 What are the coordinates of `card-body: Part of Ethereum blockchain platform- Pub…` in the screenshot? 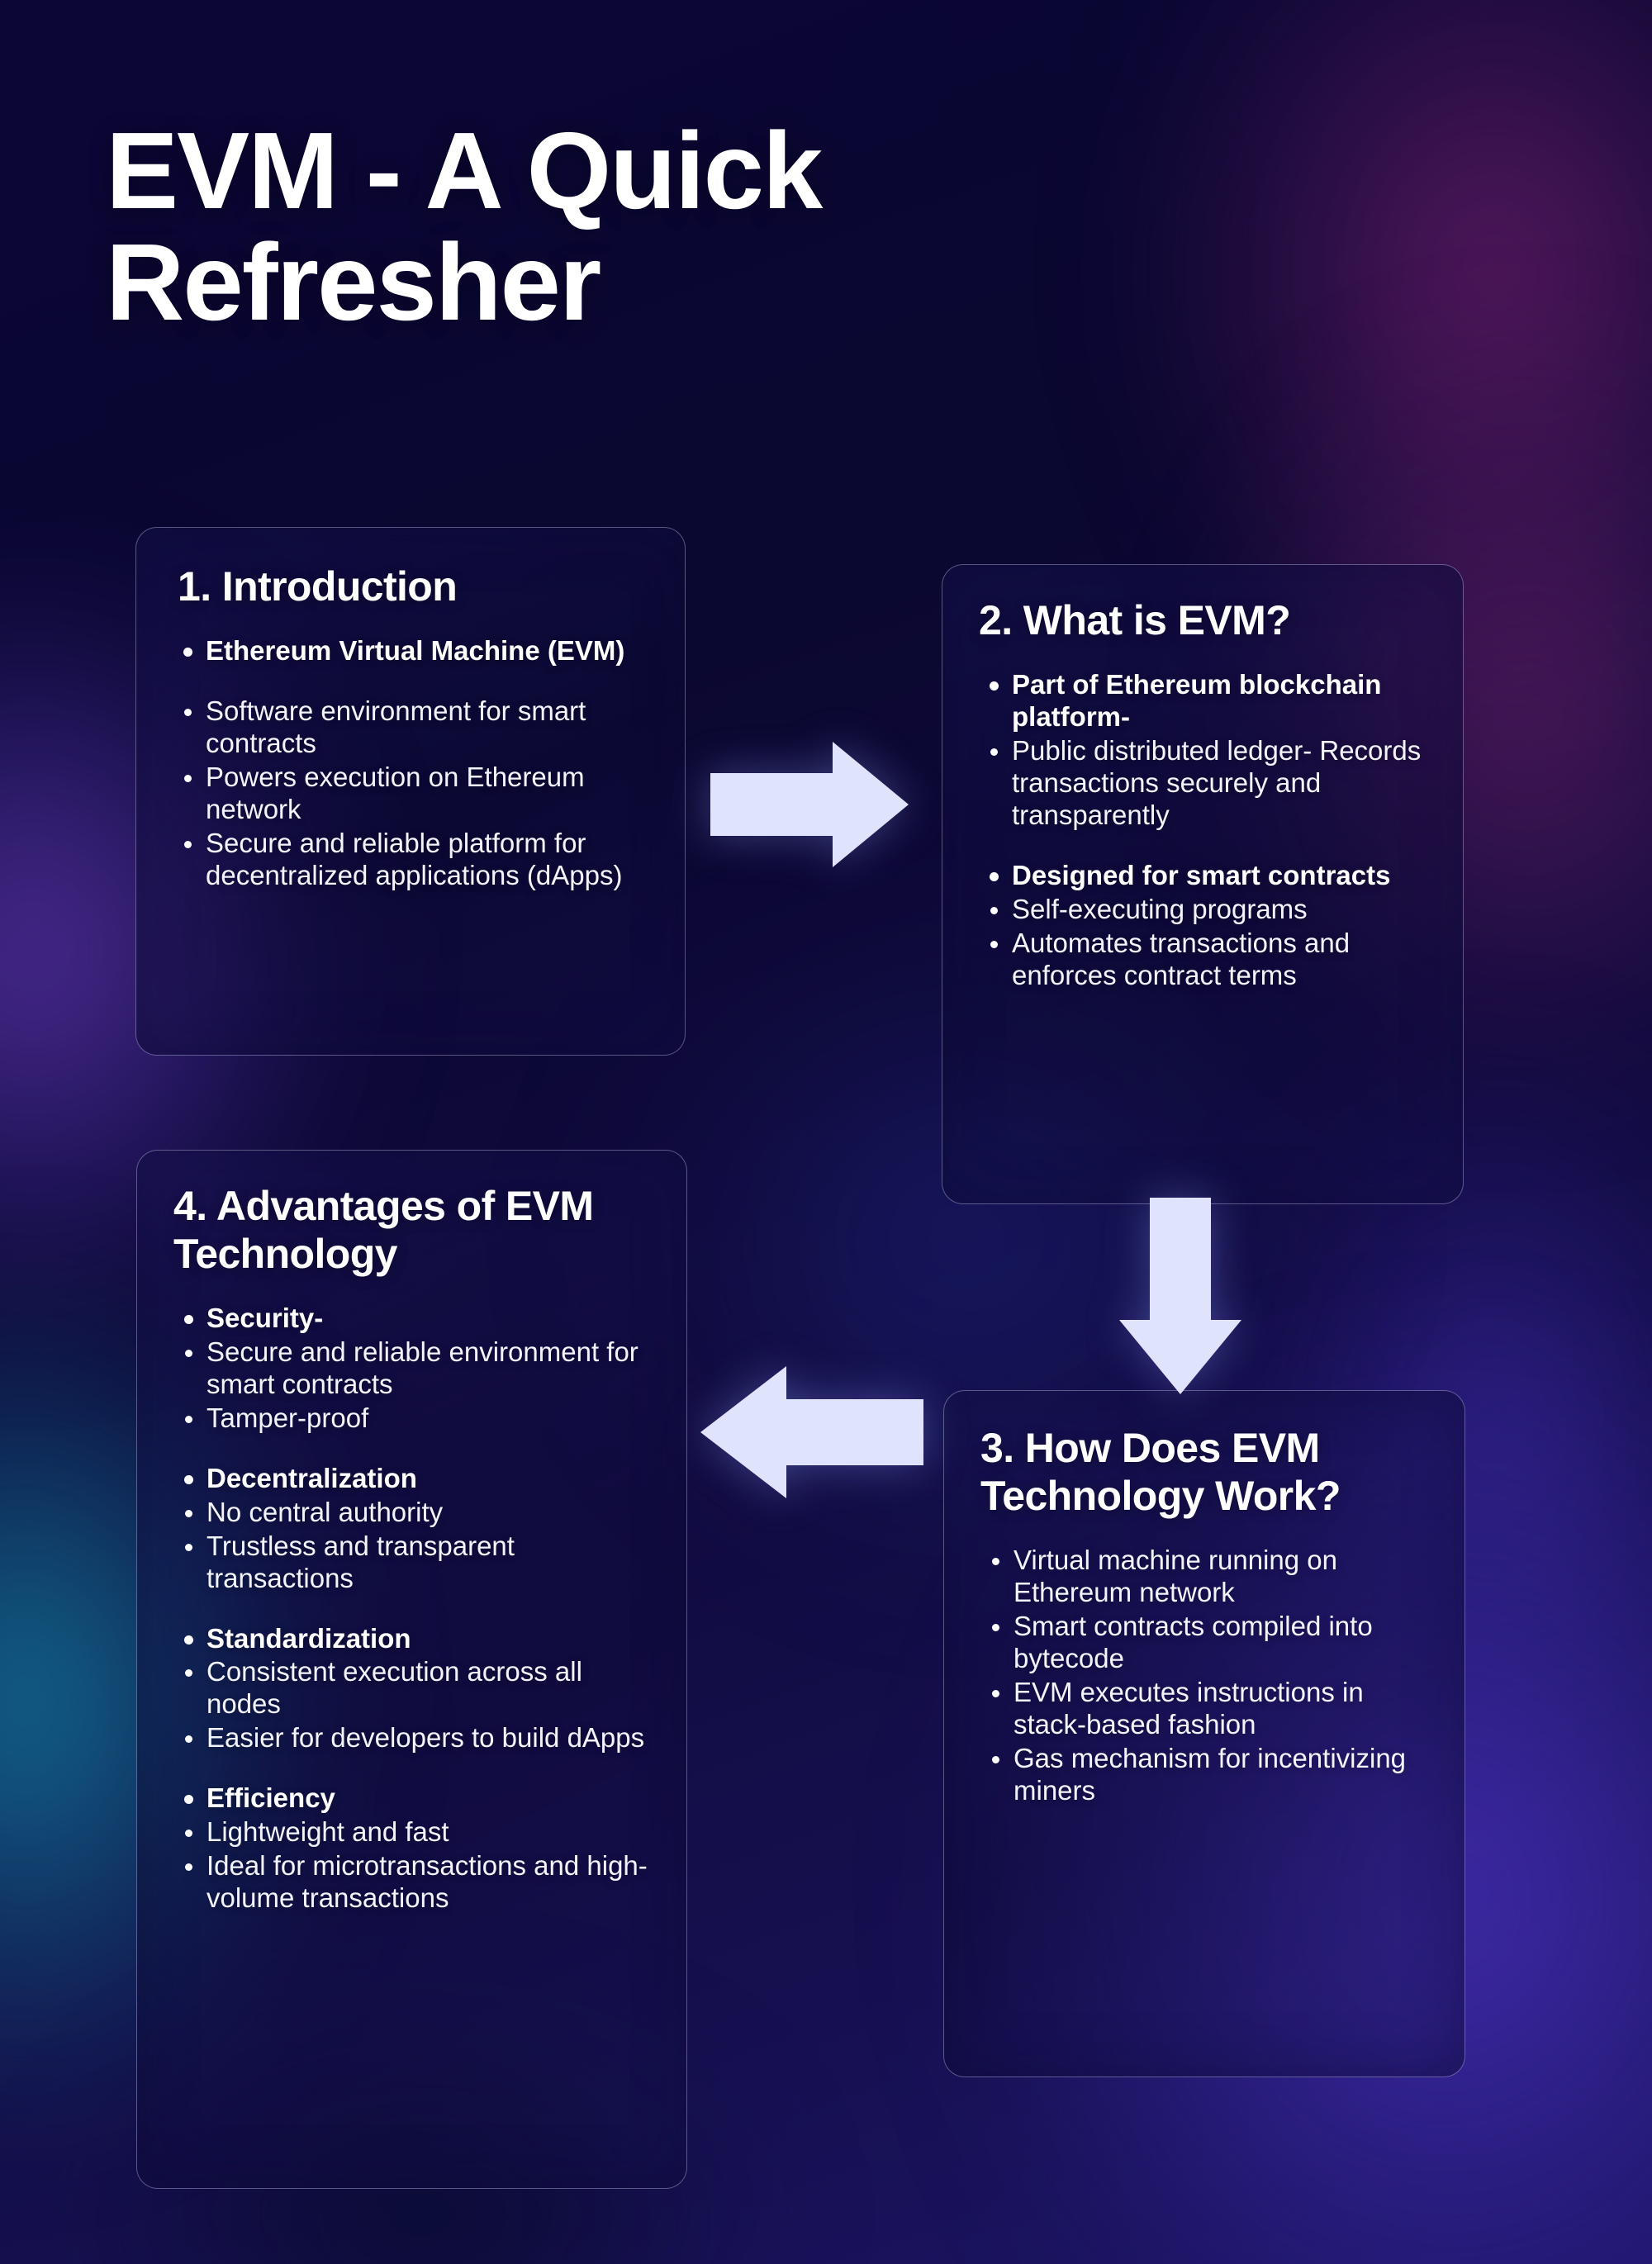 It's located at (1203, 830).